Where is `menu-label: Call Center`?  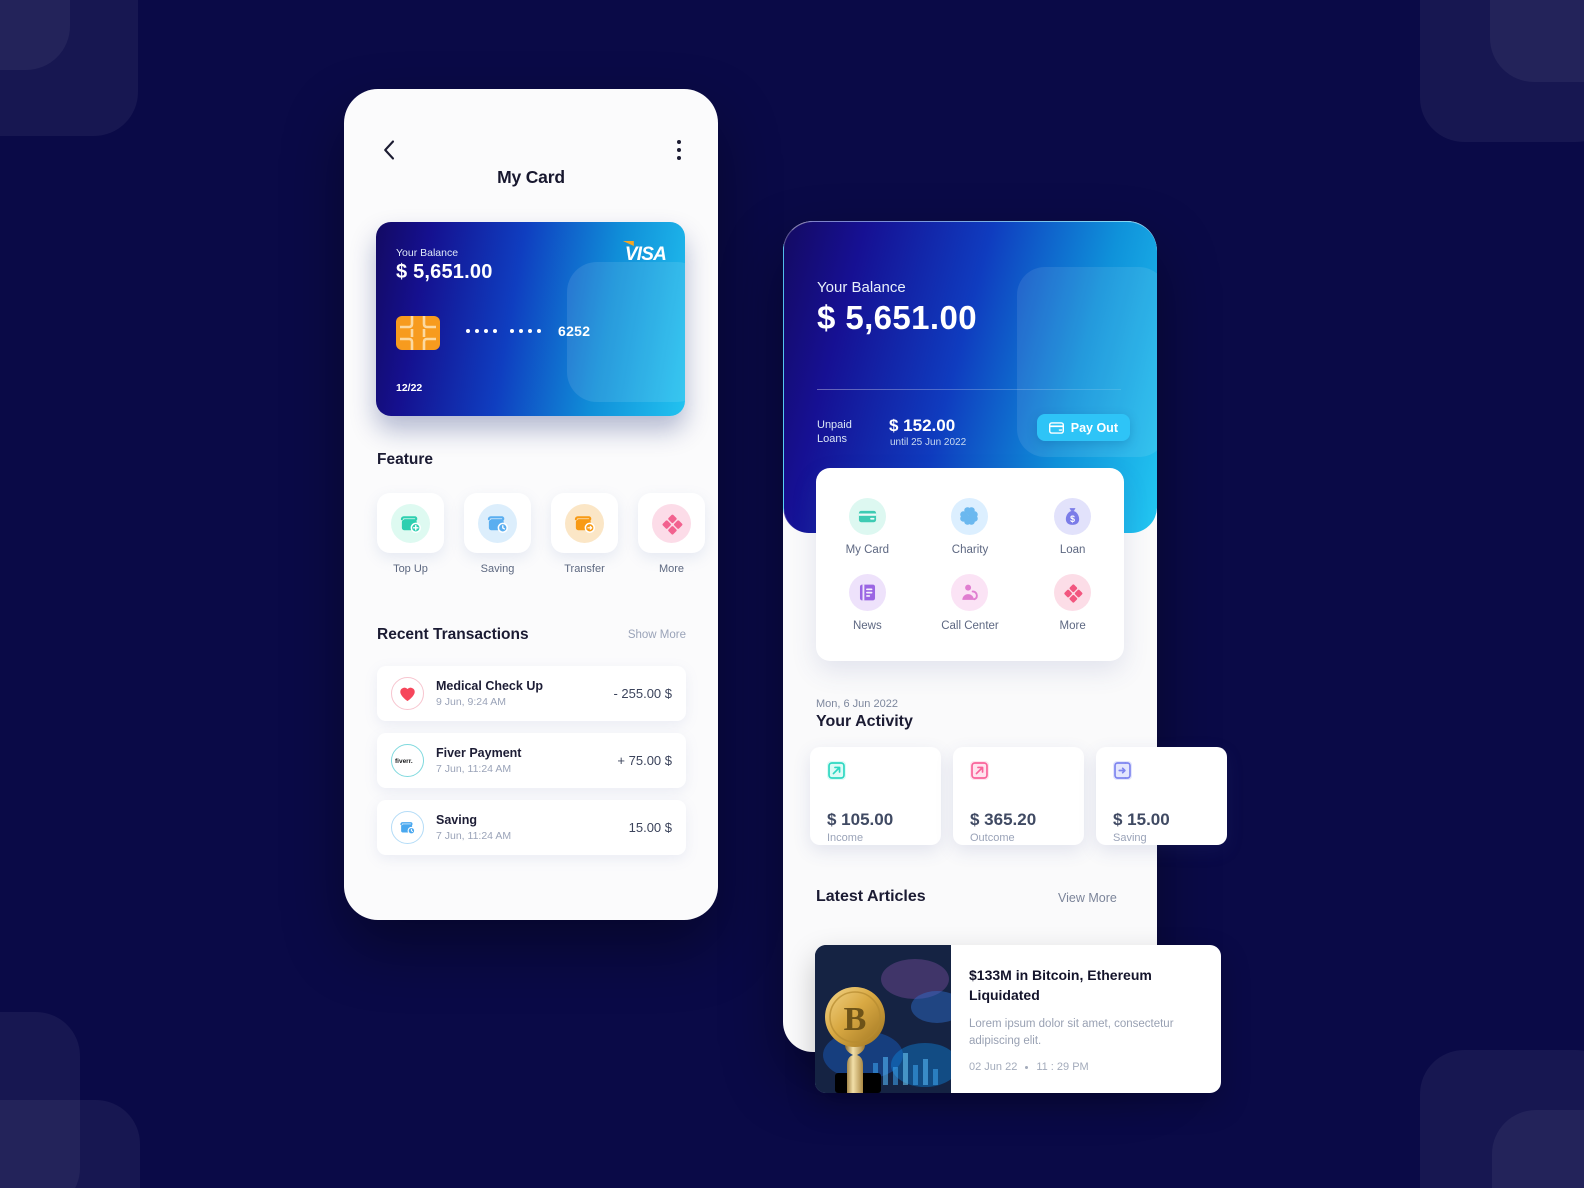
menu-label: Call Center is located at coordinates (970, 625).